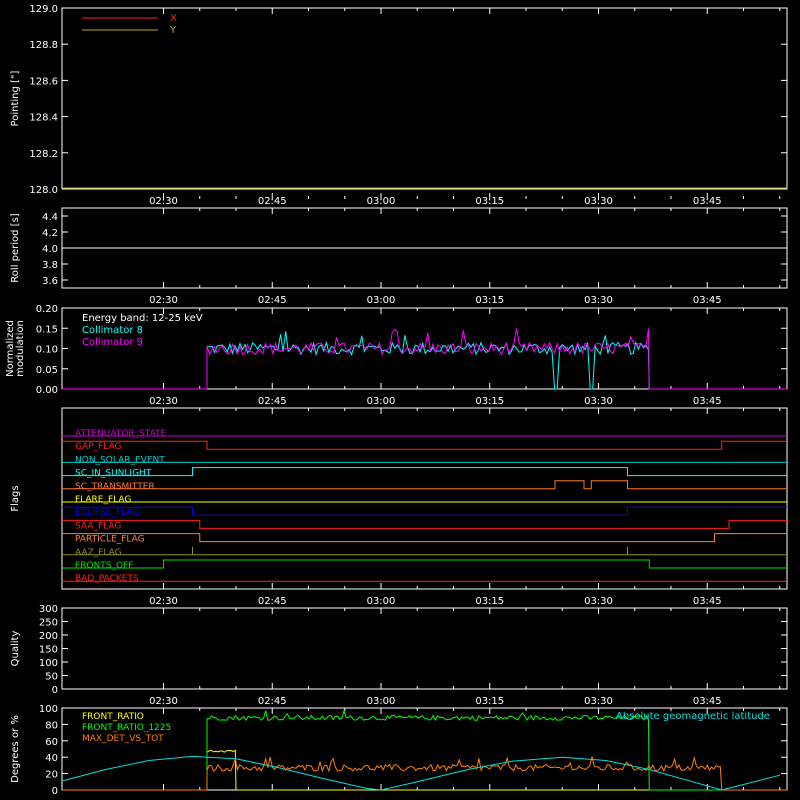 Image resolution: width=800 pixels, height=800 pixels. I want to click on modulation-ytick-label: 0.20, so click(47, 309).